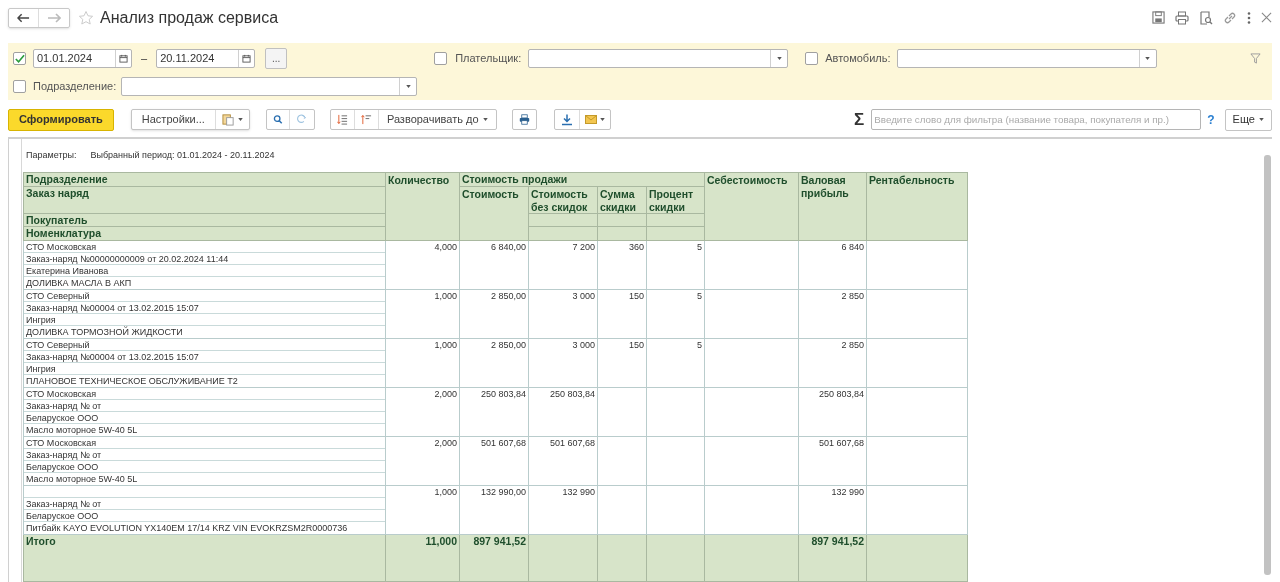 The height and width of the screenshot is (582, 1280). I want to click on total-cell: Итого, so click(205, 558).